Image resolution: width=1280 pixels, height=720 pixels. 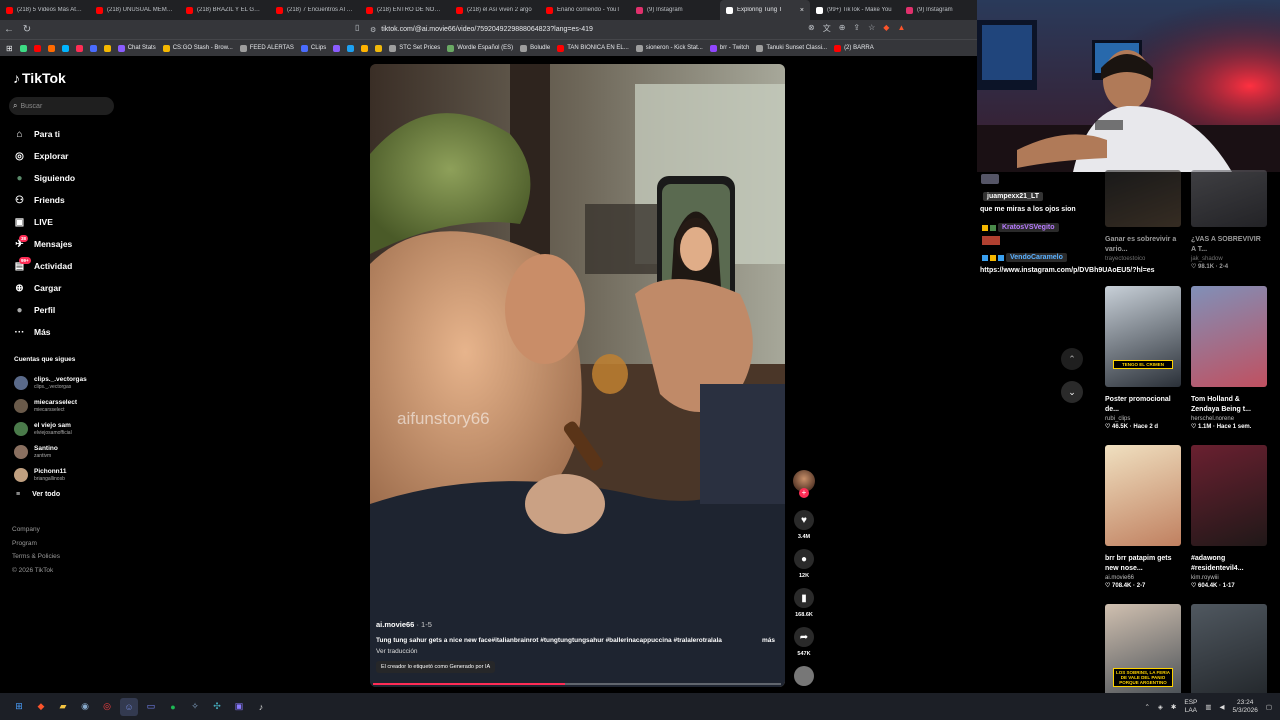 What do you see at coordinates (19, 707) in the screenshot?
I see `windows-start-icon: ⊞` at bounding box center [19, 707].